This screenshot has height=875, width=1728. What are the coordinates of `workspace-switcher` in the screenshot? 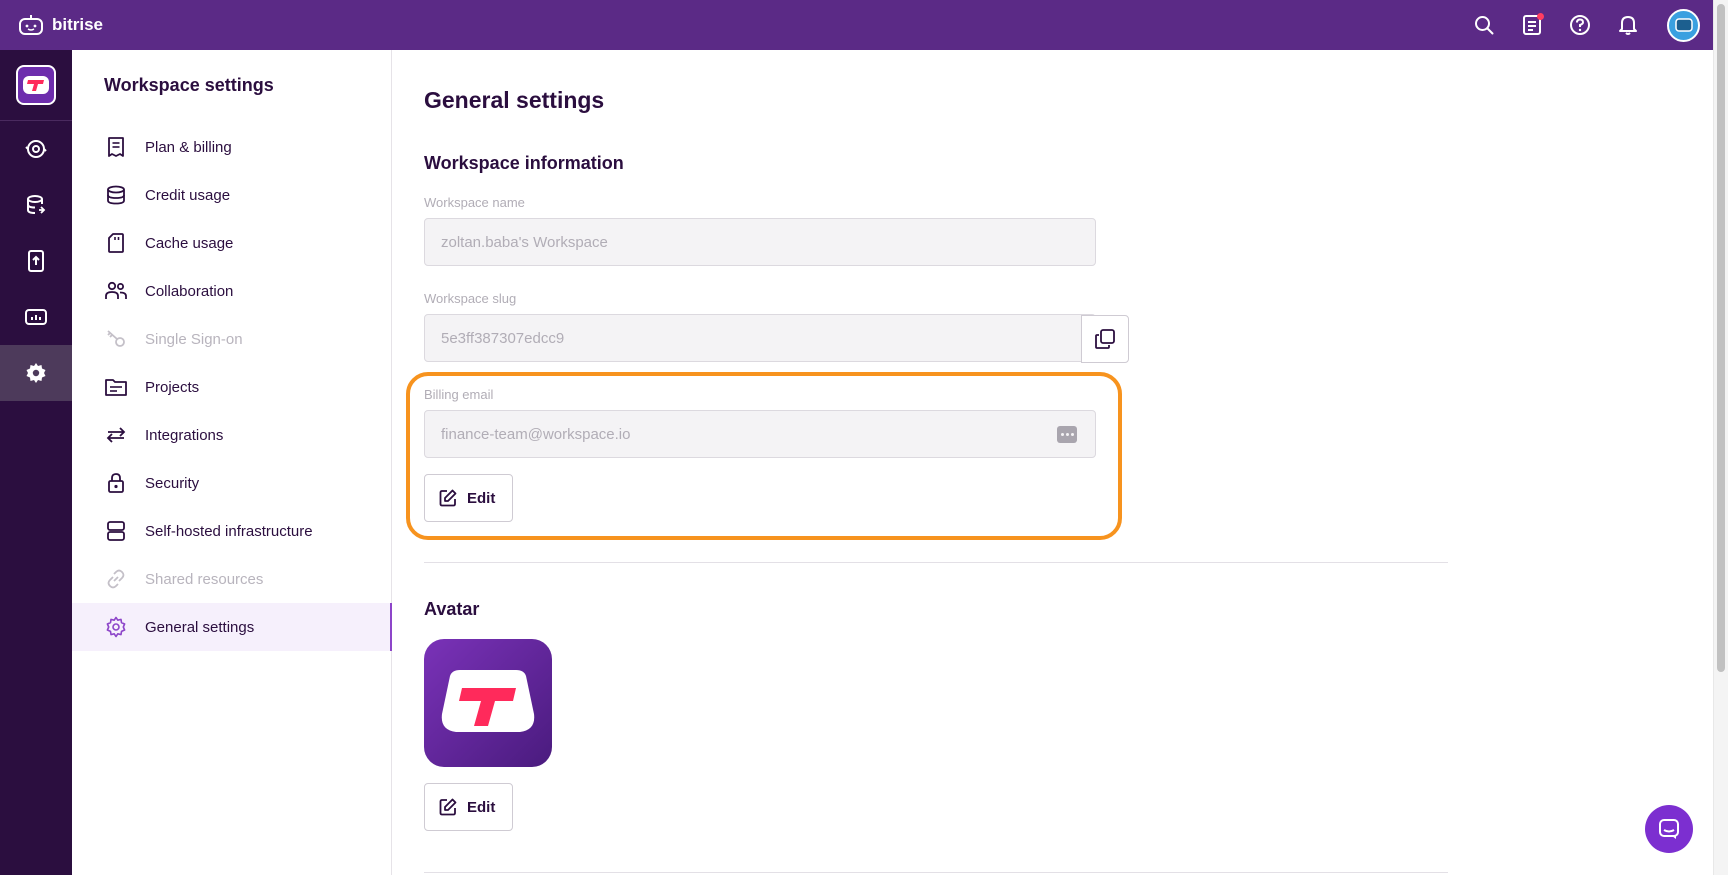 It's located at (36, 85).